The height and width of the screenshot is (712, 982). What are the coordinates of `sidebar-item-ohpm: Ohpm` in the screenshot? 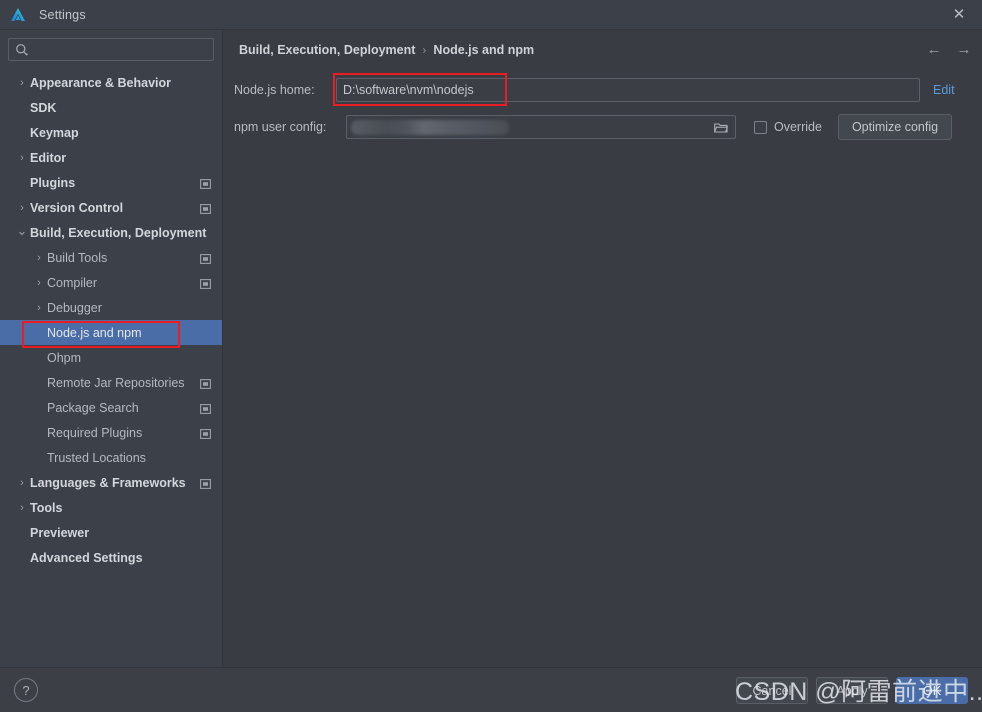 It's located at (111, 357).